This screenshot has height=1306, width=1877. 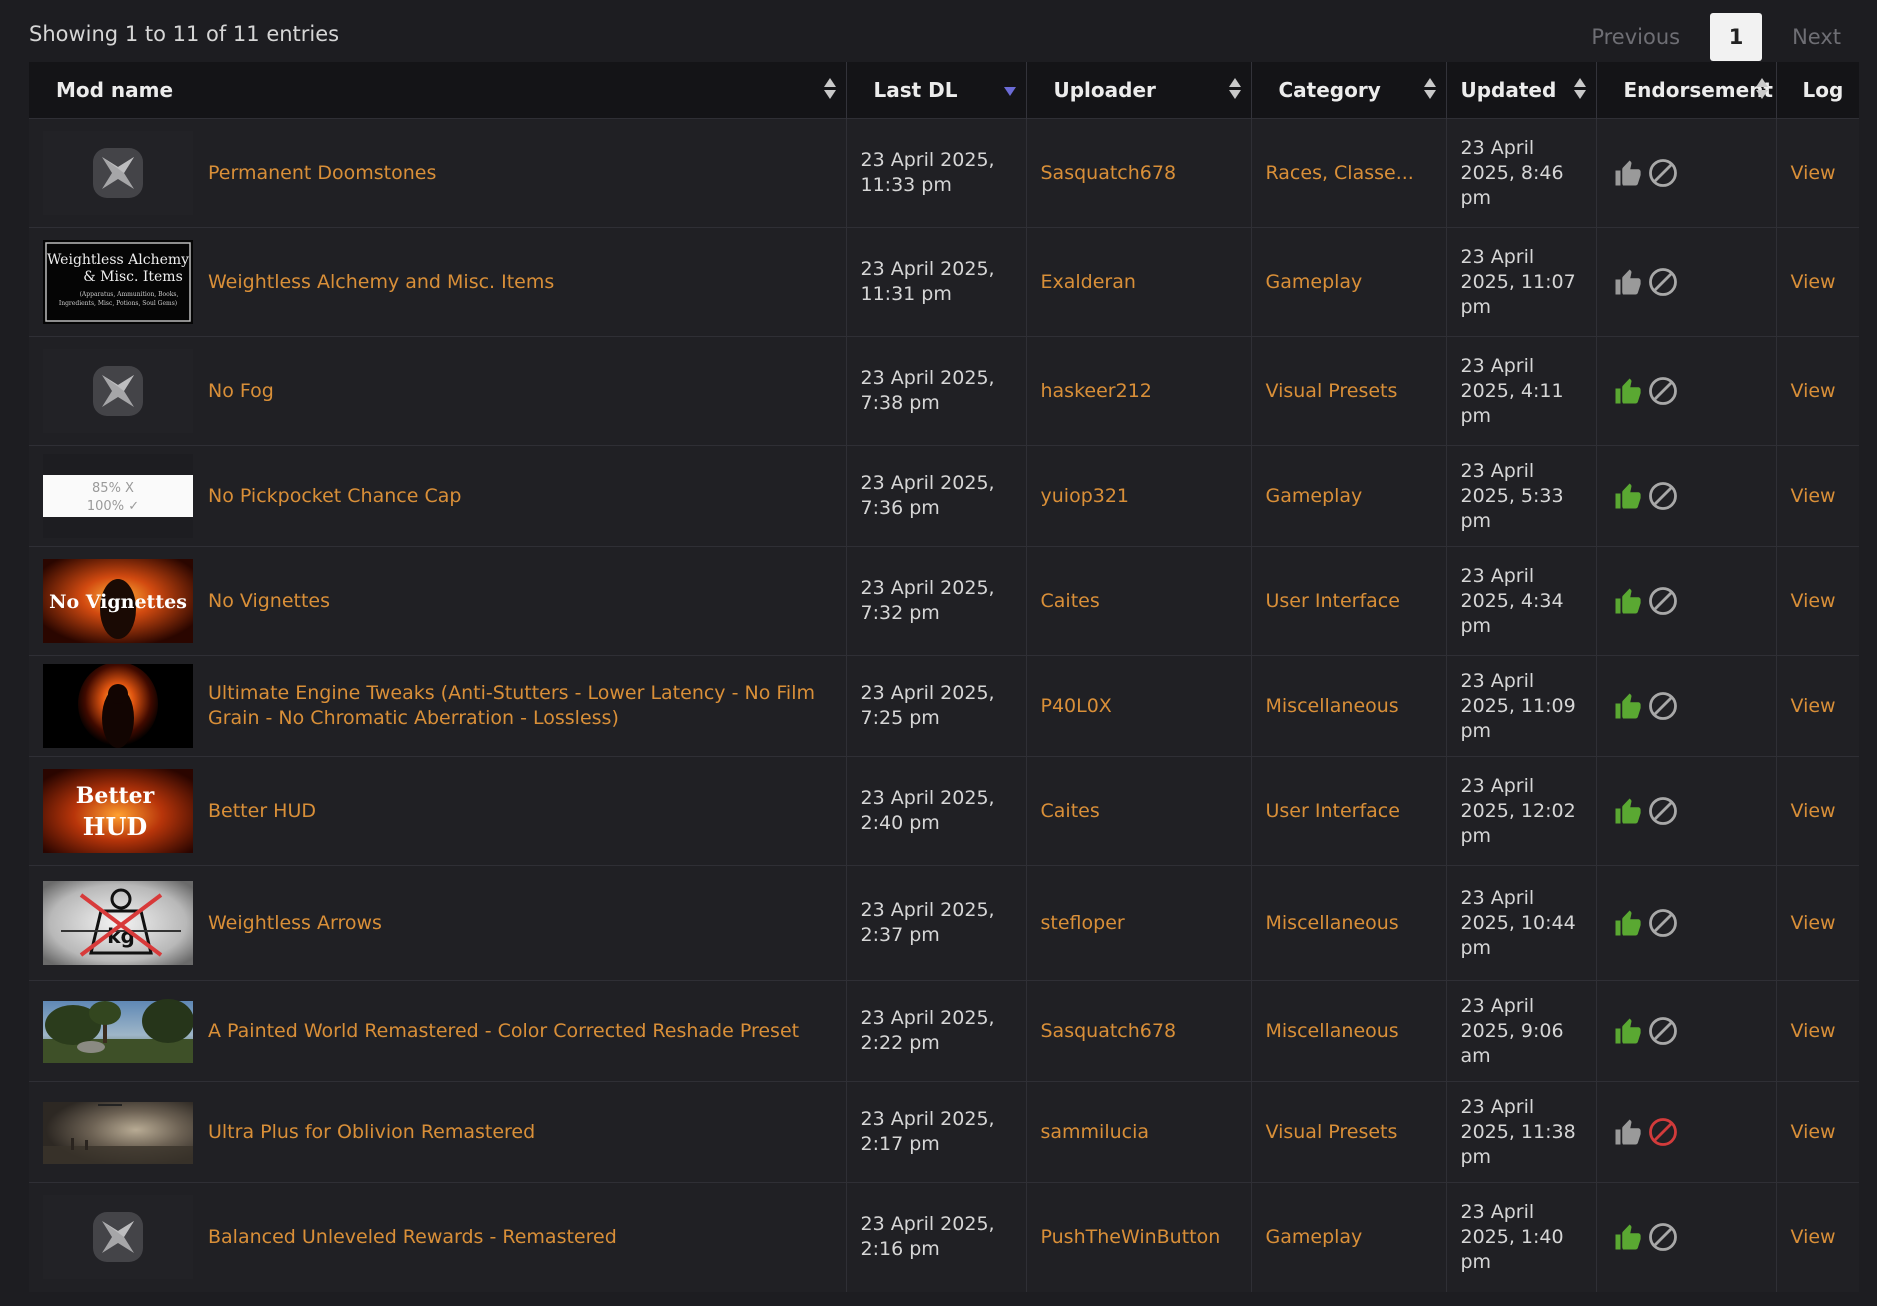 I want to click on uploader-link: P40L0X, so click(x=1076, y=706).